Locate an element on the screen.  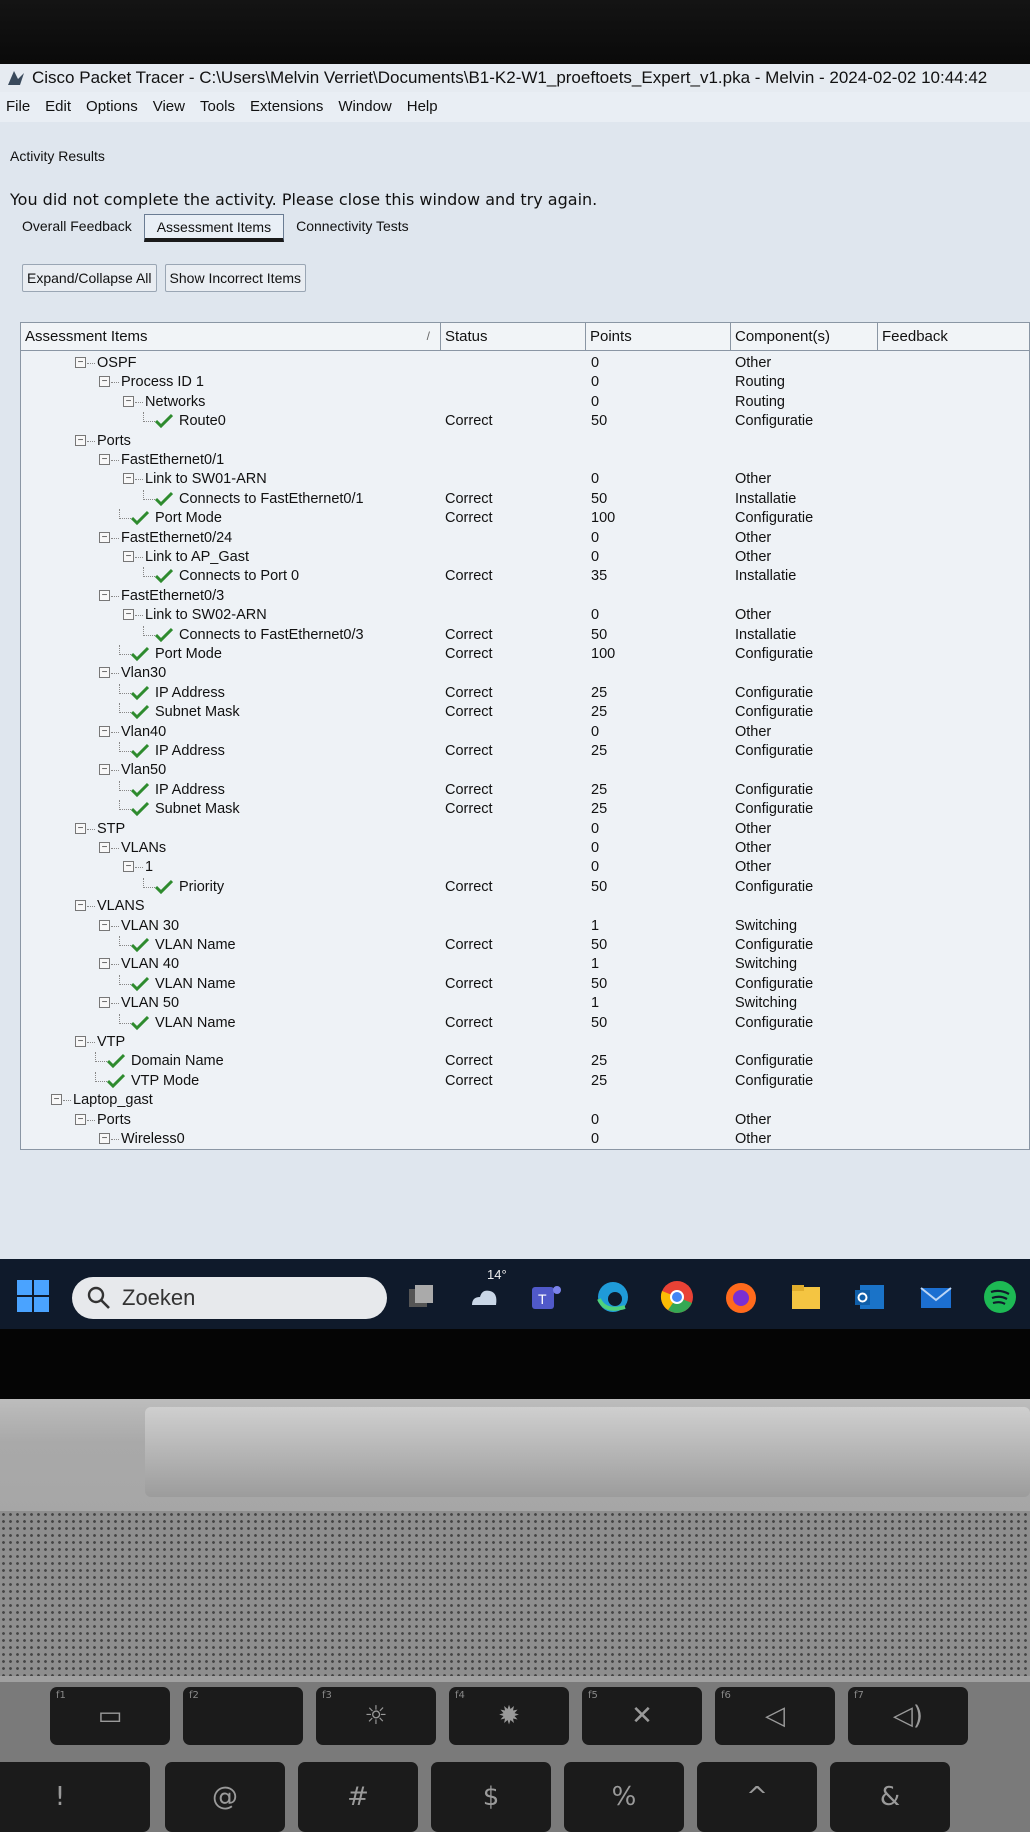
table-row: Priority Correct 50 Configuratie is located at coordinates (525, 886).